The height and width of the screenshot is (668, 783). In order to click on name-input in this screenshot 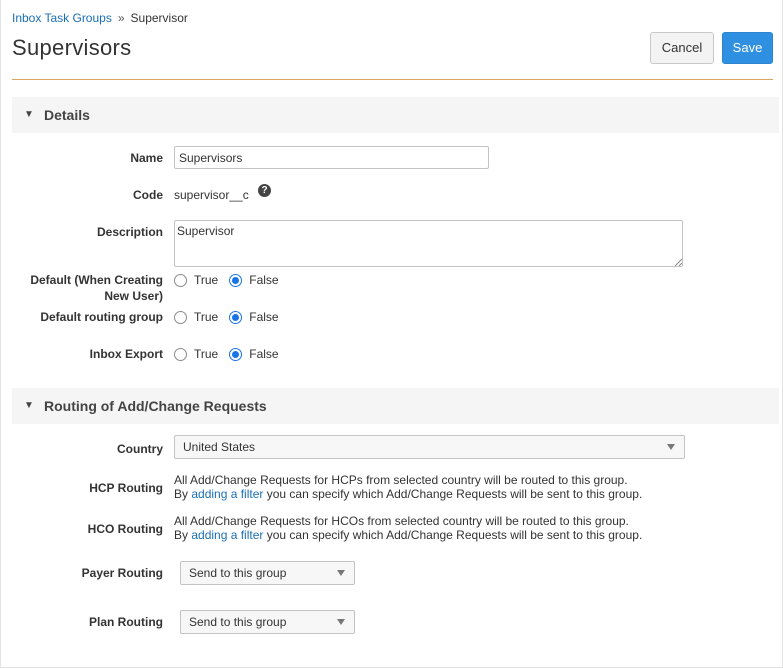, I will do `click(331, 157)`.